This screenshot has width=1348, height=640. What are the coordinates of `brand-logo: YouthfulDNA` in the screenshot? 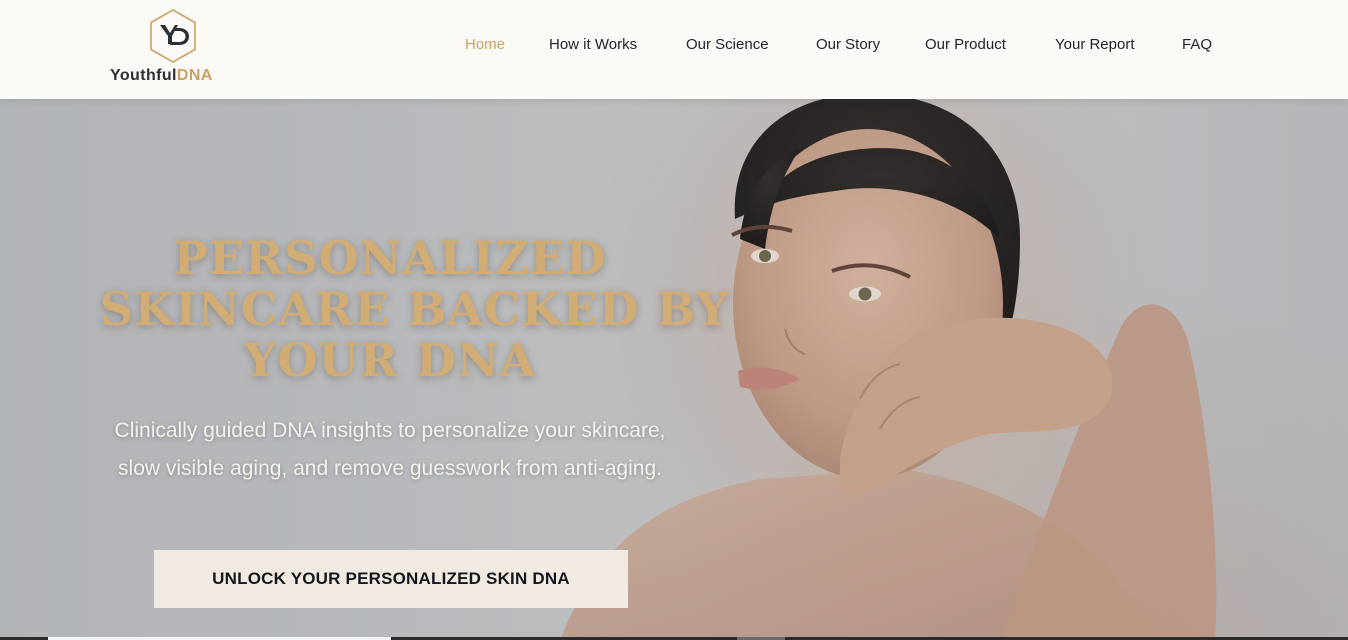 It's located at (173, 48).